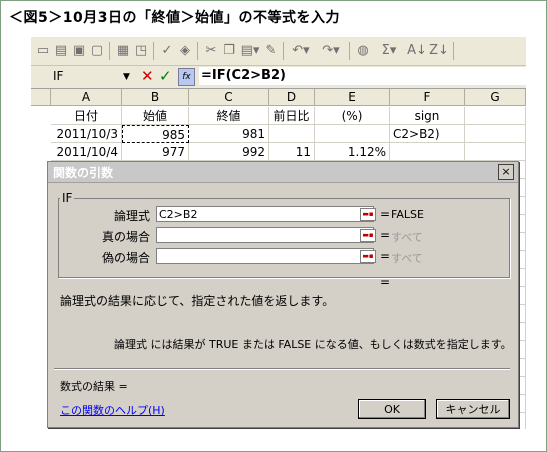 The image size is (547, 452). Describe the element at coordinates (125, 237) in the screenshot. I see `value-if-true-label: 真の場合` at that location.